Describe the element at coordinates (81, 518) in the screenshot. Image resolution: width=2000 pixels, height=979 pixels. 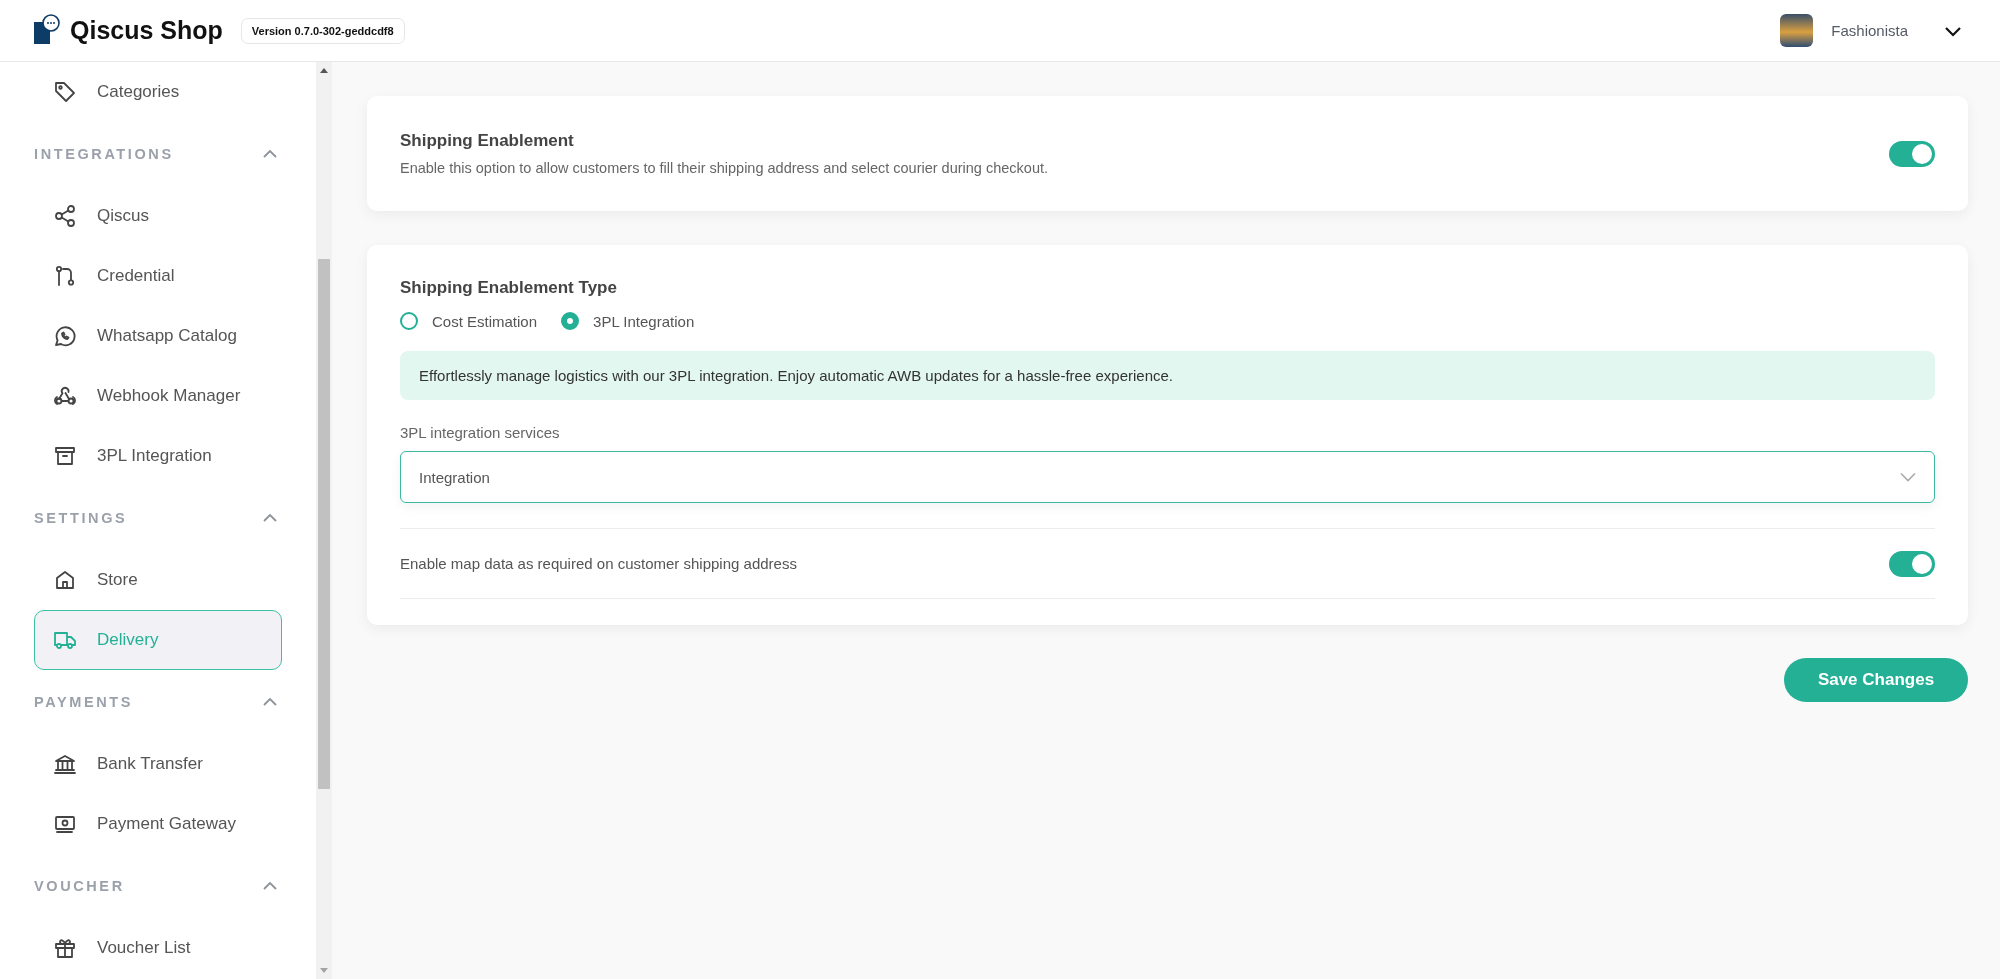
I see `section-heading: SETTINGS` at that location.